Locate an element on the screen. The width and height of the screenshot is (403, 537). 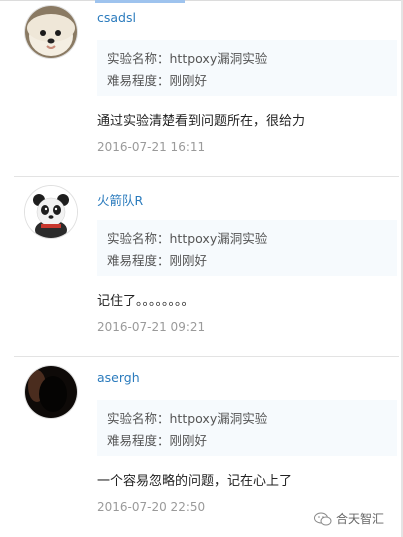
watermark: 合天智汇 is located at coordinates (349, 518).